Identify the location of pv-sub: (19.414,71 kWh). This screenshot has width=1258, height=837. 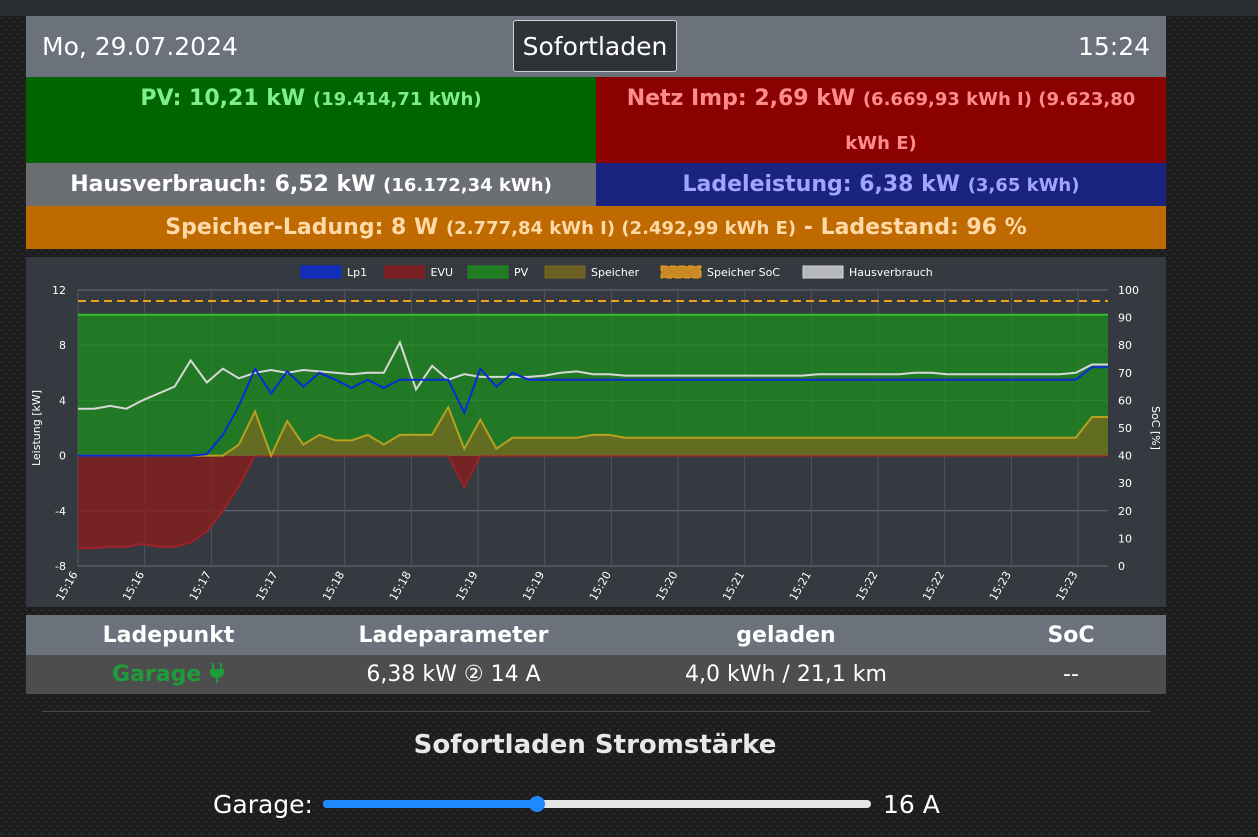
(397, 99).